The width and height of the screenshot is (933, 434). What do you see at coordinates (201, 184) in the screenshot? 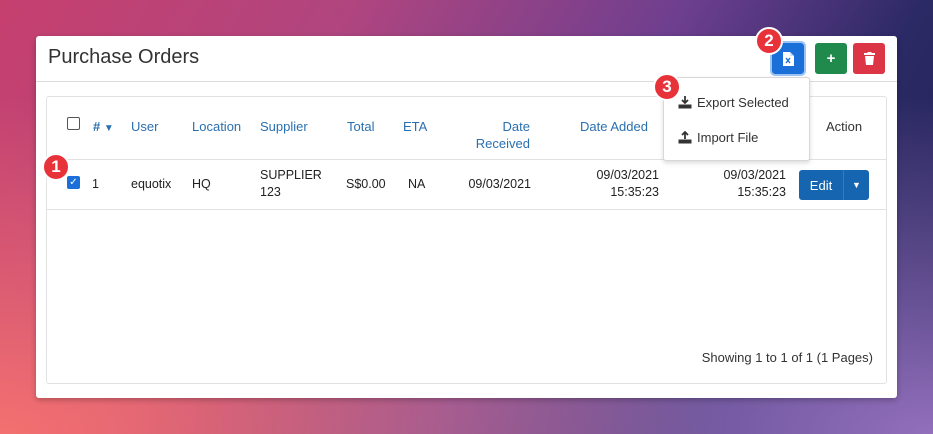
I see `cell-location: HQ` at bounding box center [201, 184].